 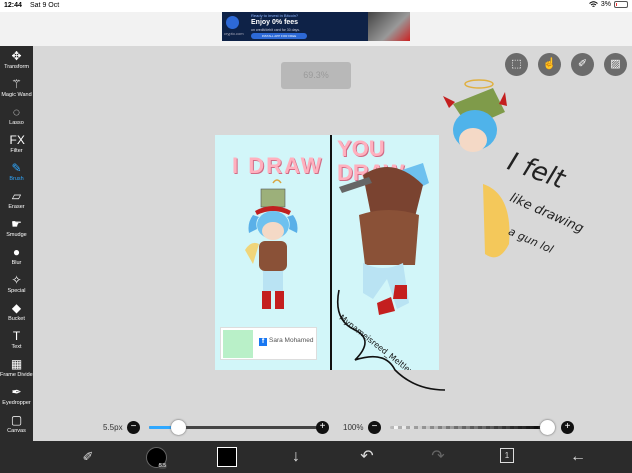 I want to click on opacity-increase-button: +, so click(x=567, y=427).